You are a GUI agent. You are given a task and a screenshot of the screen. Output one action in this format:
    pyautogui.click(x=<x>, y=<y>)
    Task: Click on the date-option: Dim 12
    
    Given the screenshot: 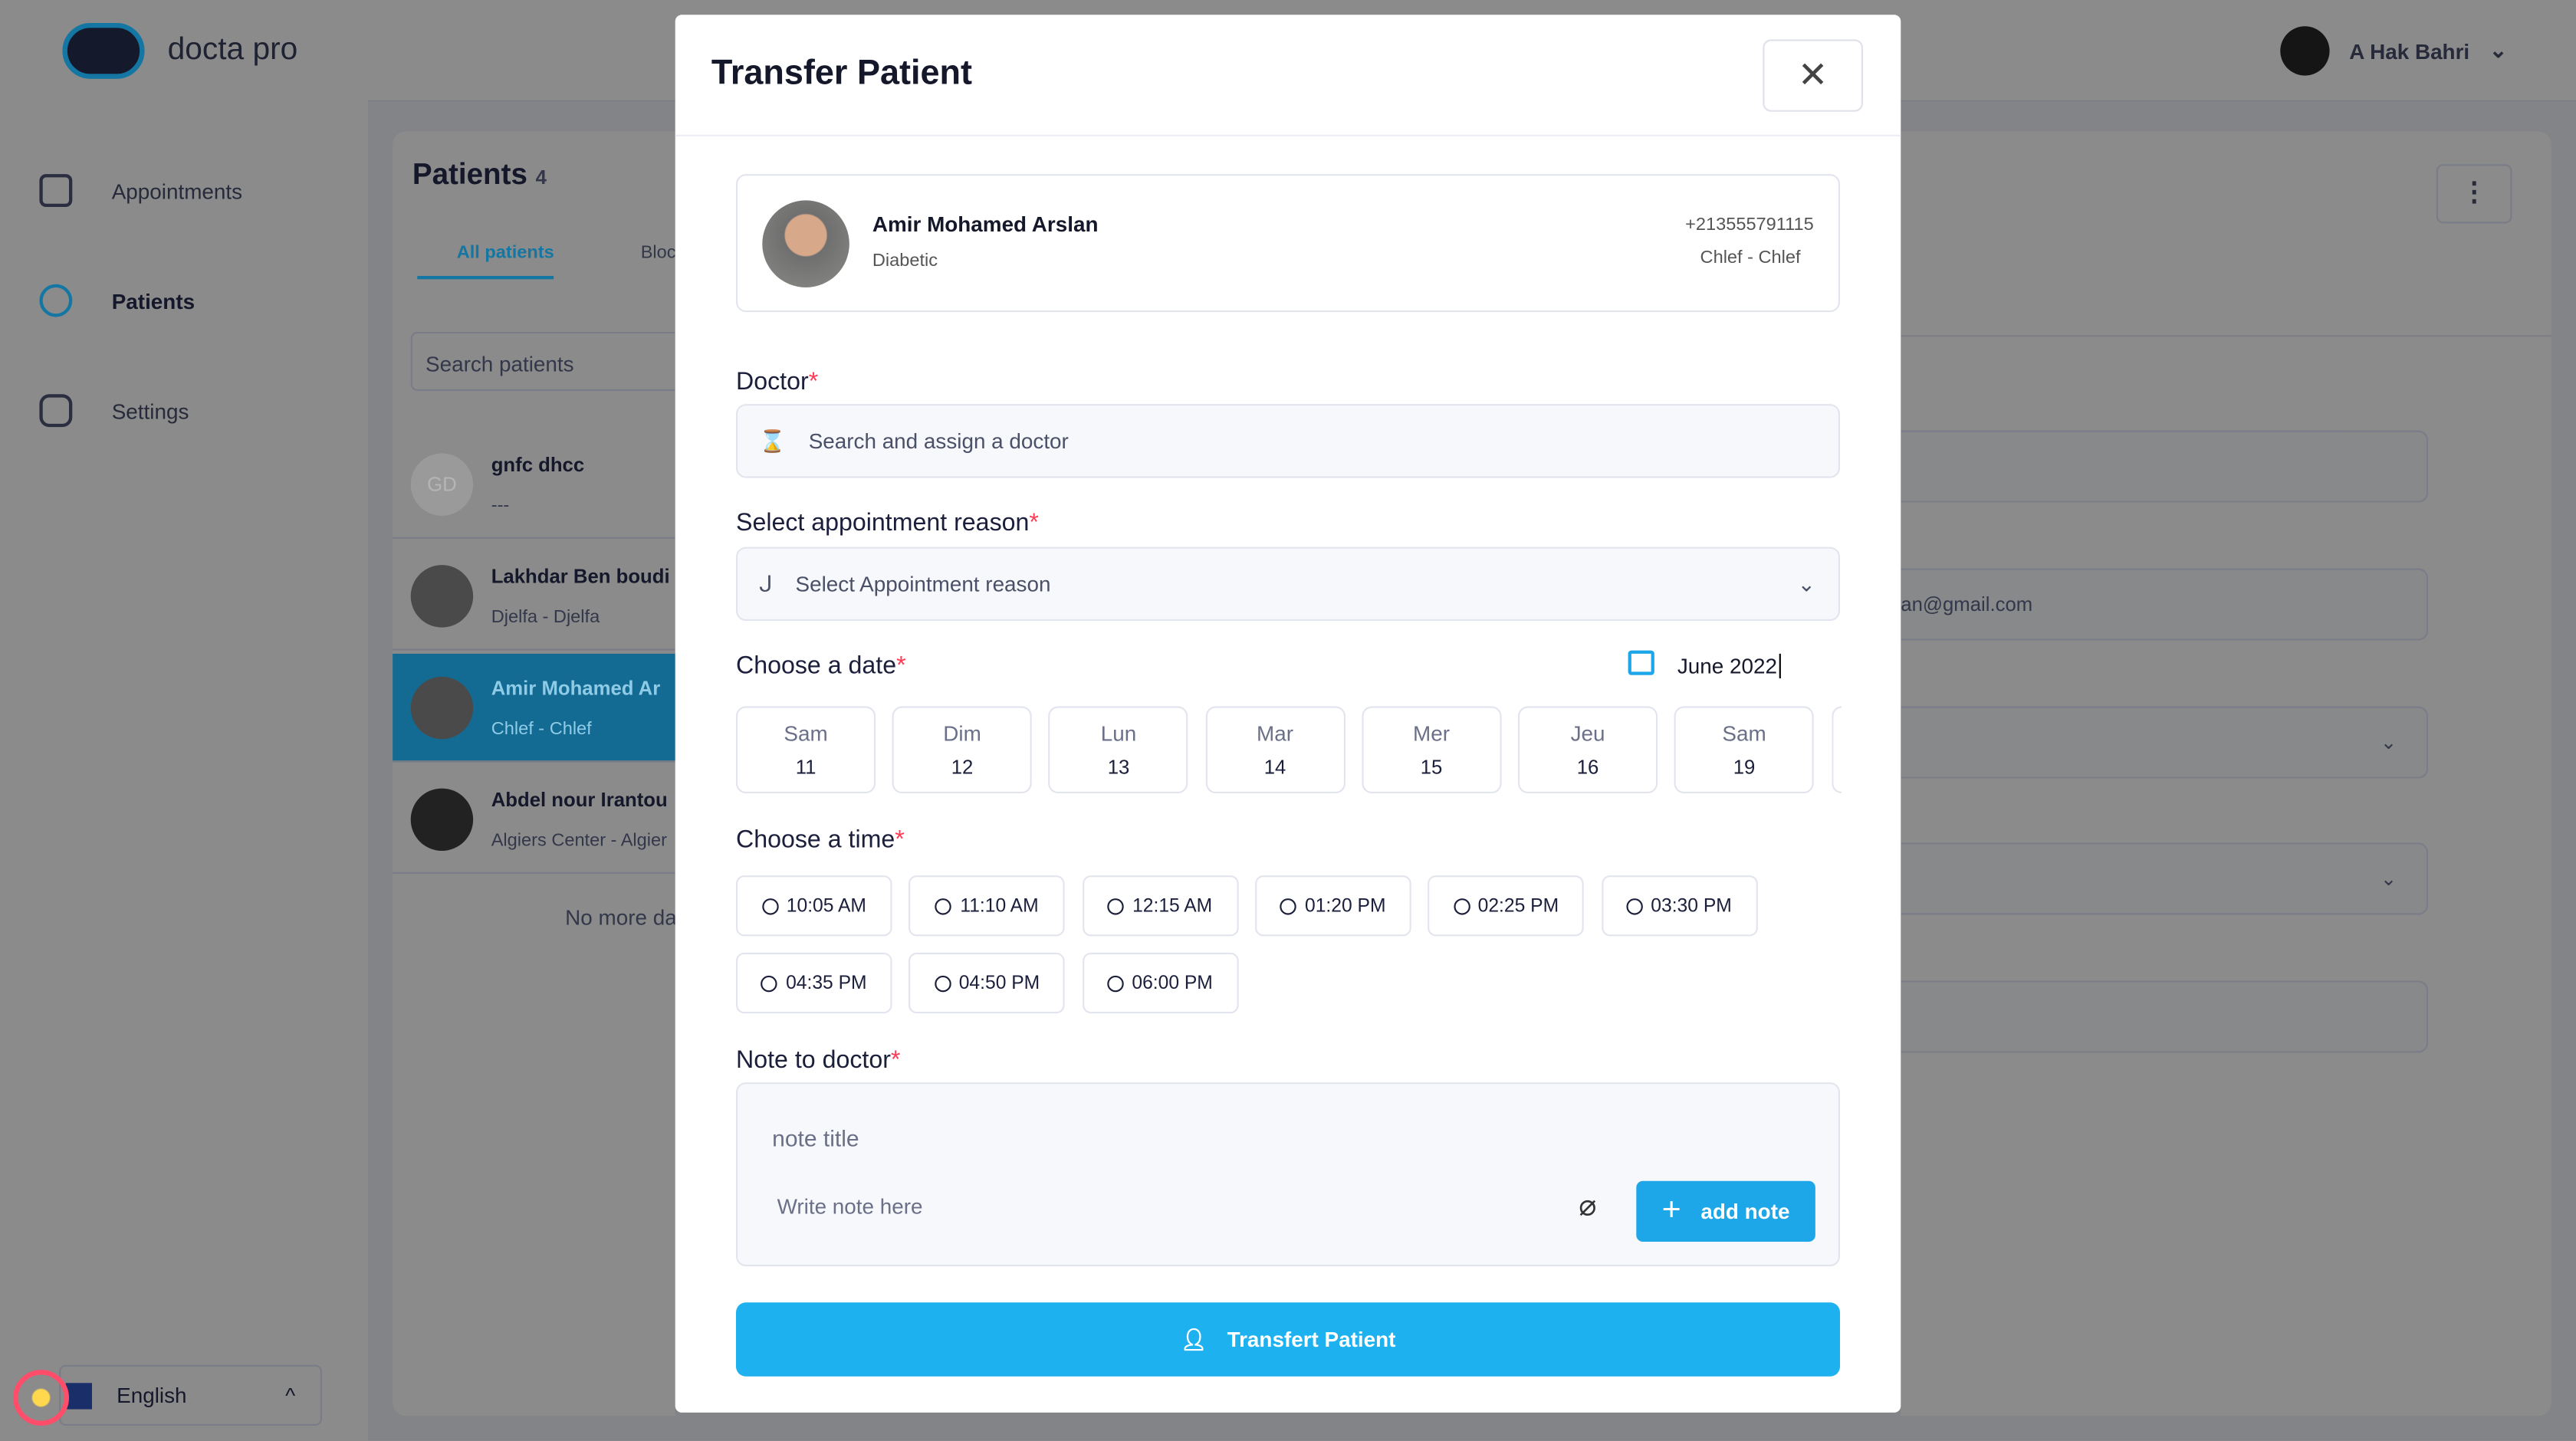 What is the action you would take?
    pyautogui.click(x=963, y=749)
    